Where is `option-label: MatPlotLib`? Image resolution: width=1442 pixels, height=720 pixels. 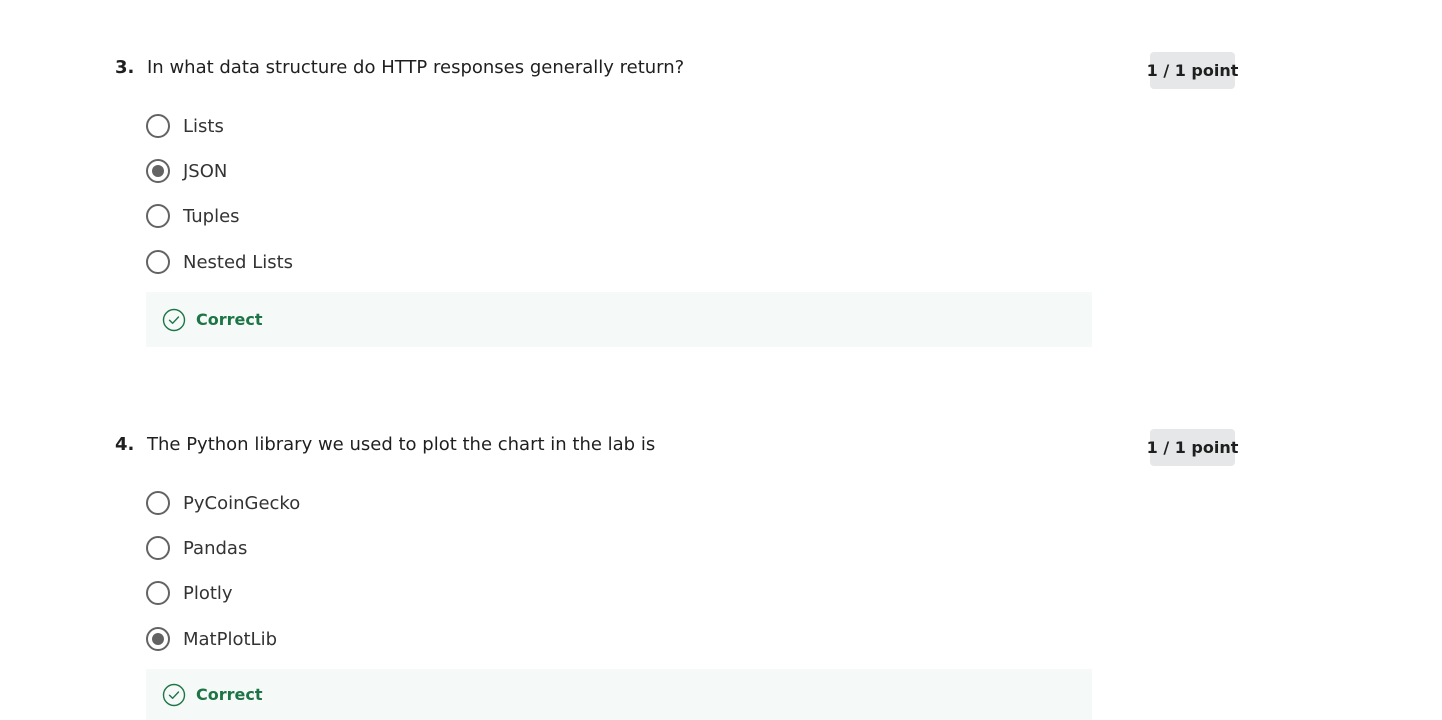 option-label: MatPlotLib is located at coordinates (230, 639).